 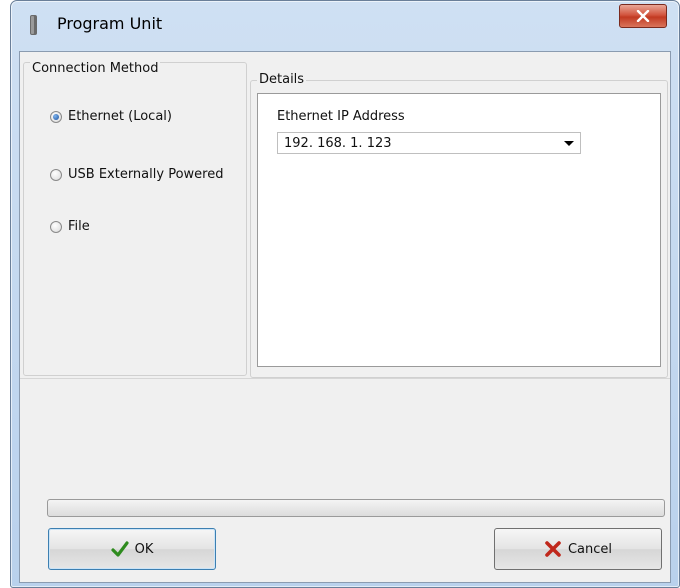 I want to click on radio-button-selected, so click(x=56, y=116).